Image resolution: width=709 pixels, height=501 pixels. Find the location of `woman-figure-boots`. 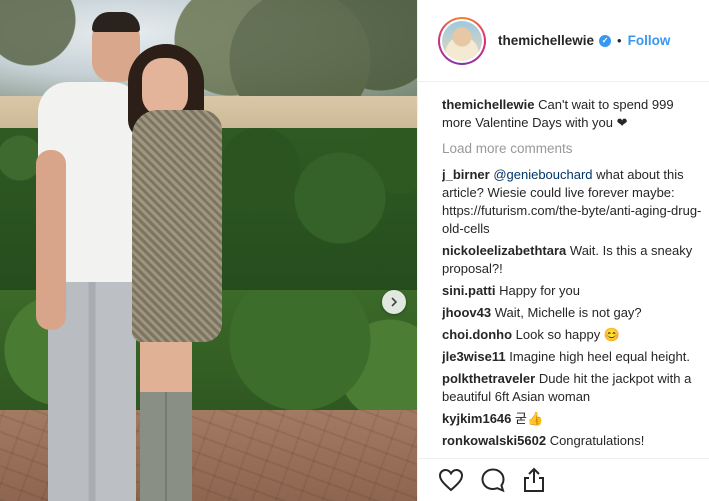

woman-figure-boots is located at coordinates (166, 446).